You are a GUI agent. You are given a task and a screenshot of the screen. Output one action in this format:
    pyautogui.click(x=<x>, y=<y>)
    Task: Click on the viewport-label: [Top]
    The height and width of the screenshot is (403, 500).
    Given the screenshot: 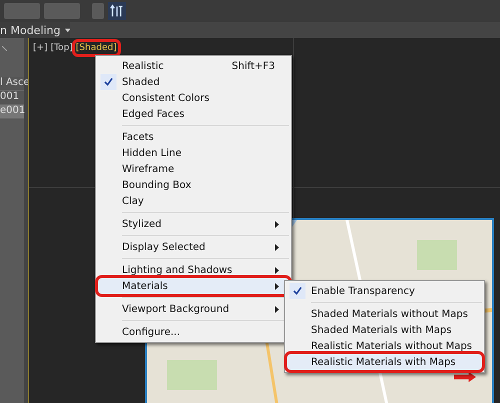 What is the action you would take?
    pyautogui.click(x=62, y=48)
    